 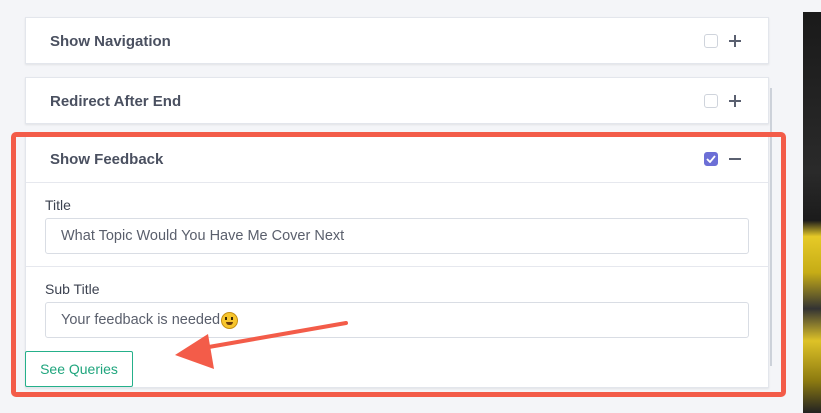 I want to click on redirect-after-end-checkbox, so click(x=711, y=101).